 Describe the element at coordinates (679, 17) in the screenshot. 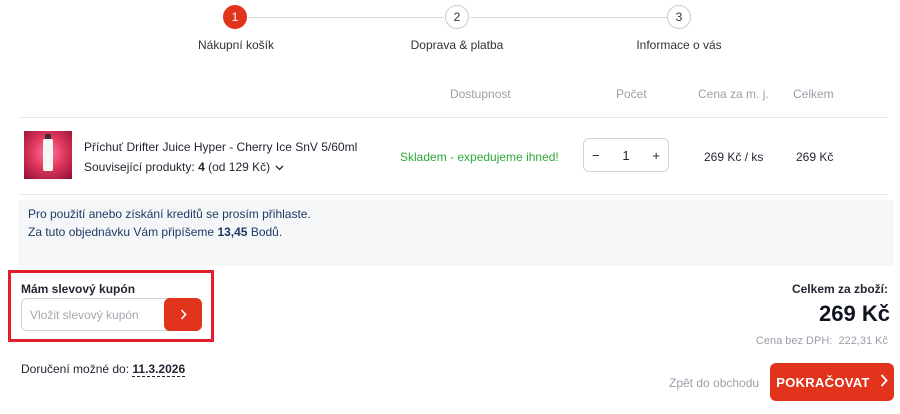

I see `step-3-indicator: 3` at that location.